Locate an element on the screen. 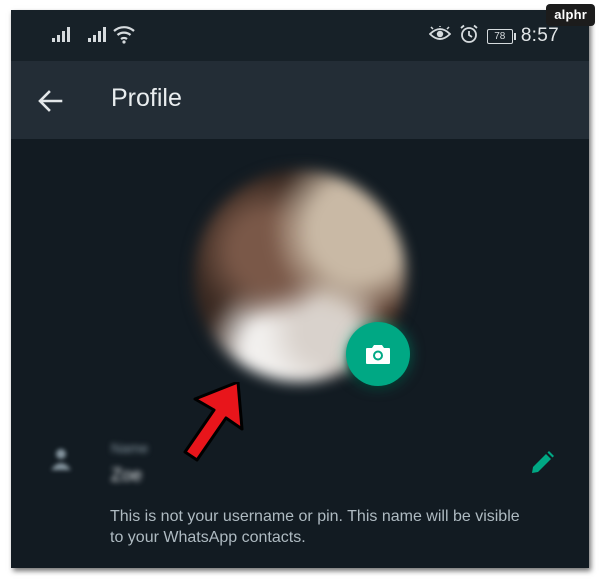 The height and width of the screenshot is (581, 605). wifi-icon is located at coordinates (124, 34).